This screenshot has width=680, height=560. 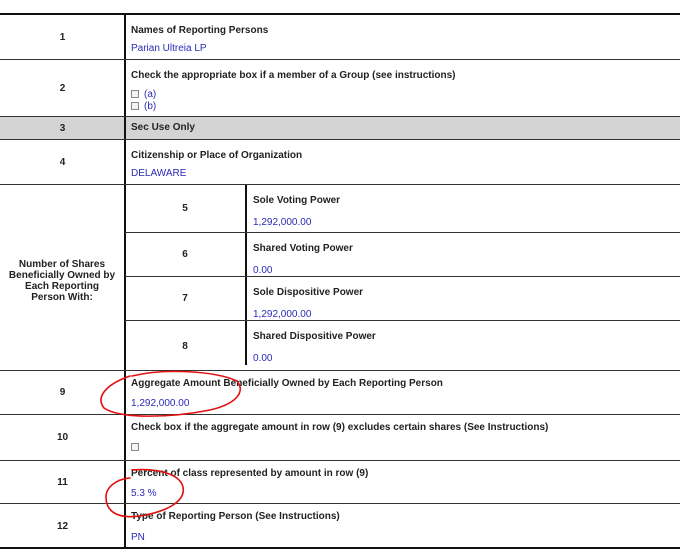 What do you see at coordinates (62, 526) in the screenshot?
I see `row-number: 12` at bounding box center [62, 526].